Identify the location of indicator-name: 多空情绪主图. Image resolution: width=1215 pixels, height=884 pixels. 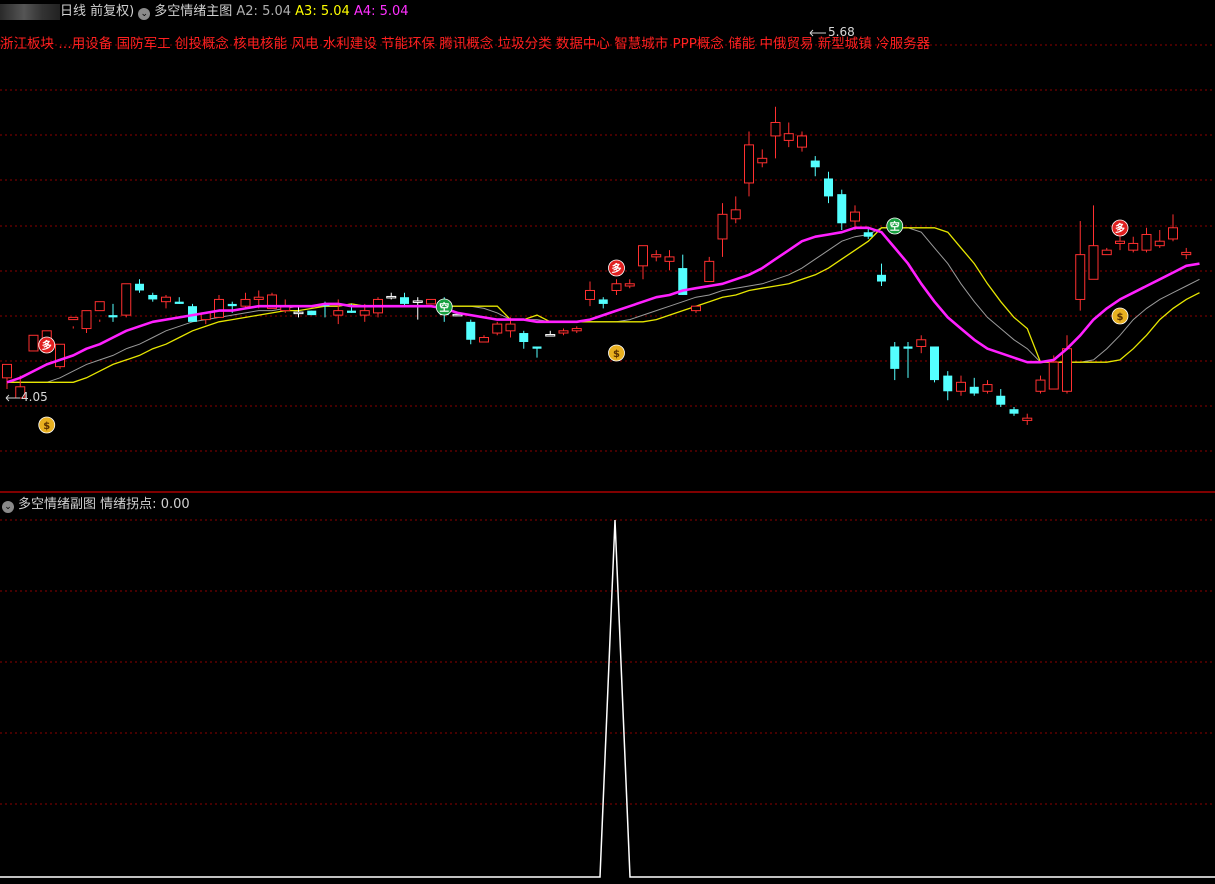
(193, 11).